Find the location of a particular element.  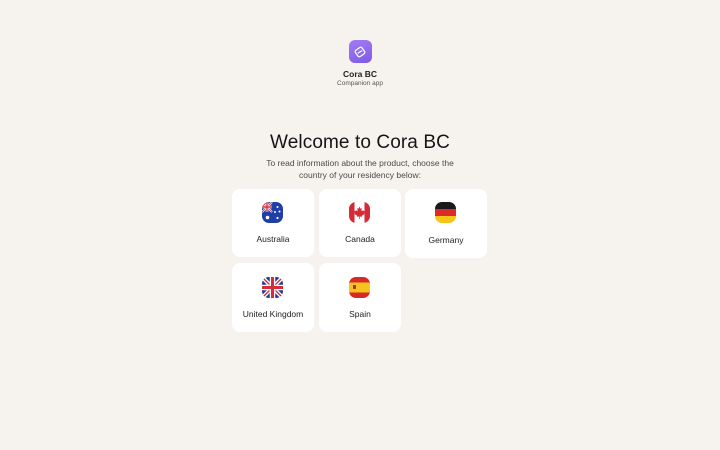

country-card-germany: Germany is located at coordinates (446, 223).